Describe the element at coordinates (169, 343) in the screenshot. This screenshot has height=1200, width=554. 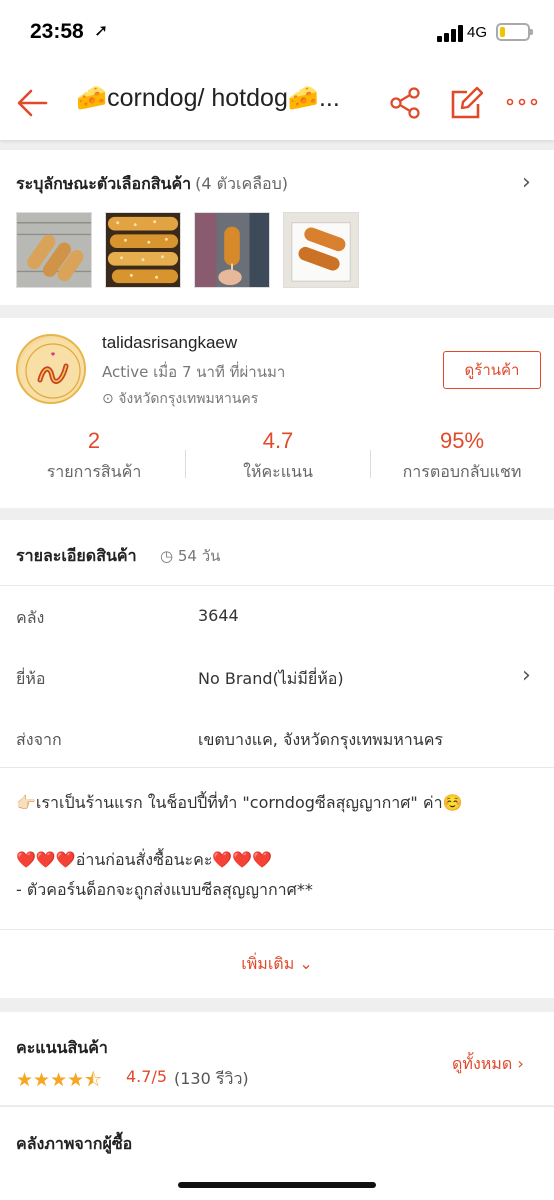
I see `shop-name: talidasrisangkaew` at that location.